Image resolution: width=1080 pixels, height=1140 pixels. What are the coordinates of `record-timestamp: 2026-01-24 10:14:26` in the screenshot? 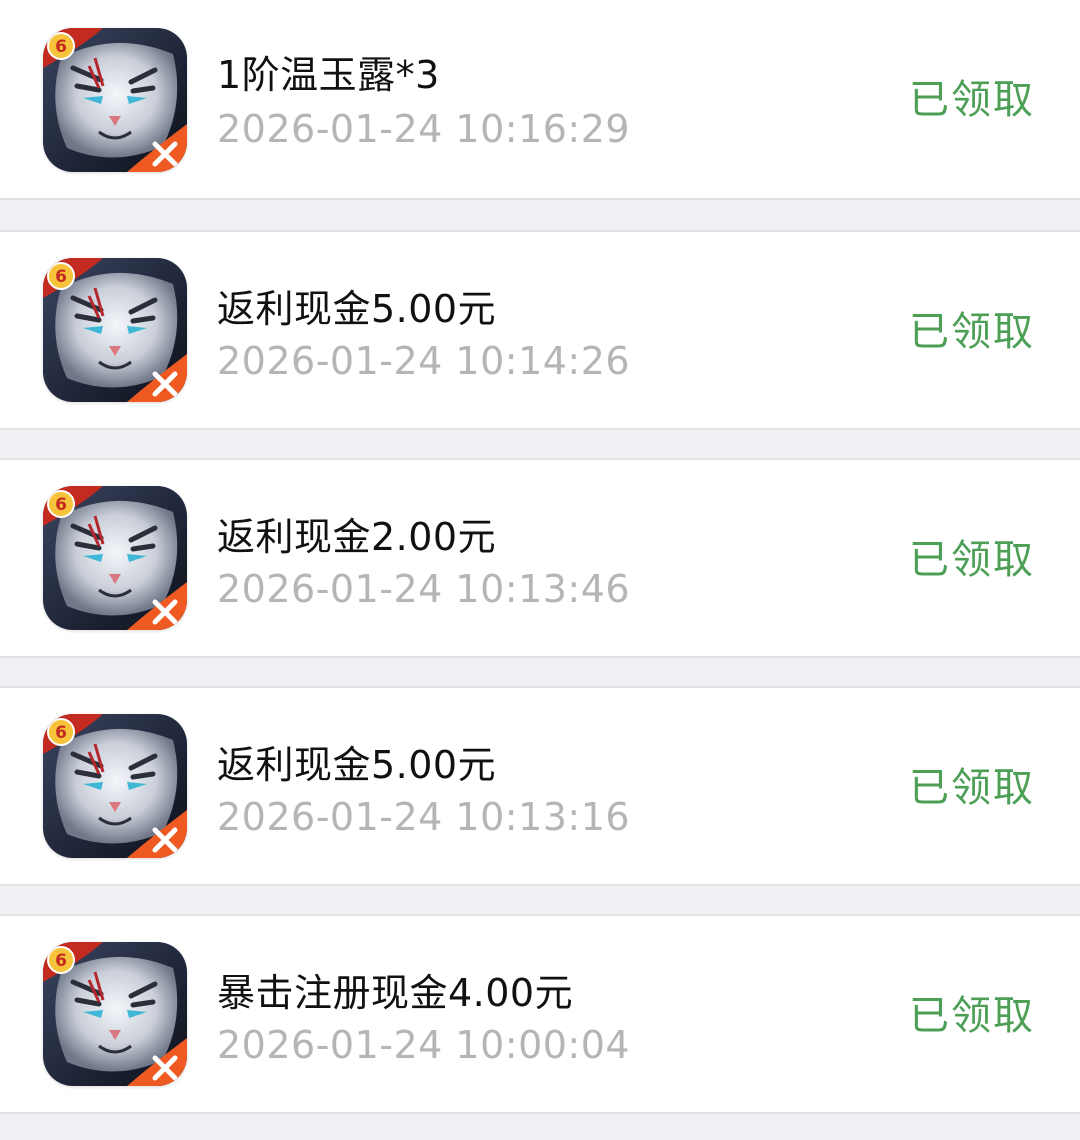 It's located at (424, 361).